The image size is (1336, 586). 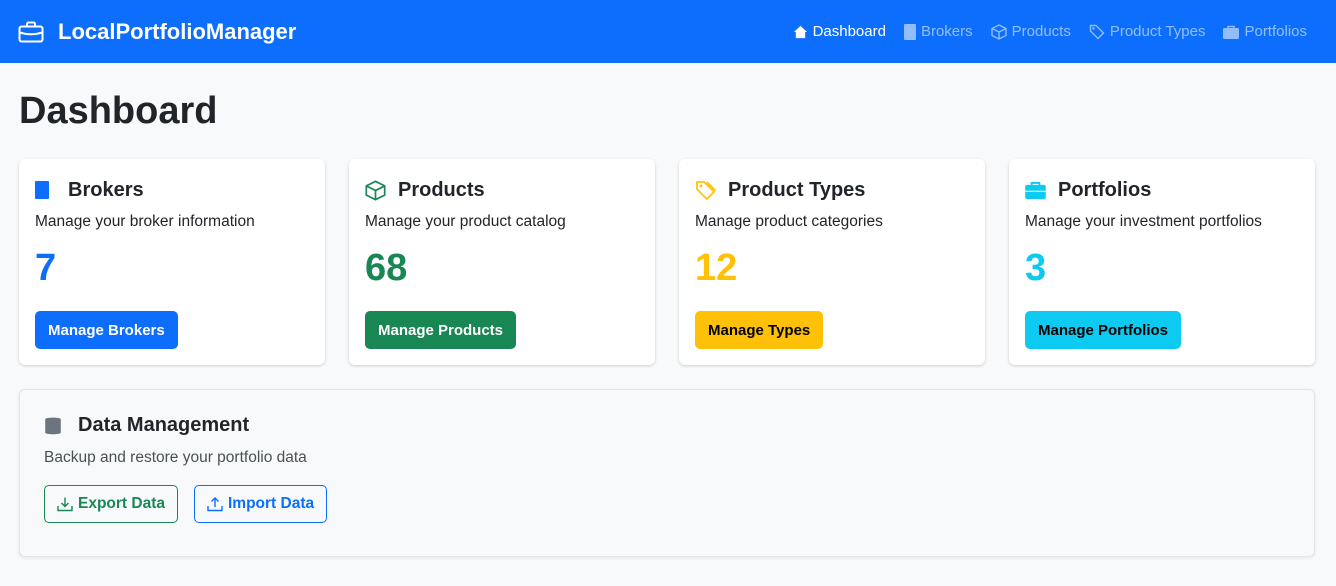 I want to click on export-data-label: Export Data, so click(x=121, y=503).